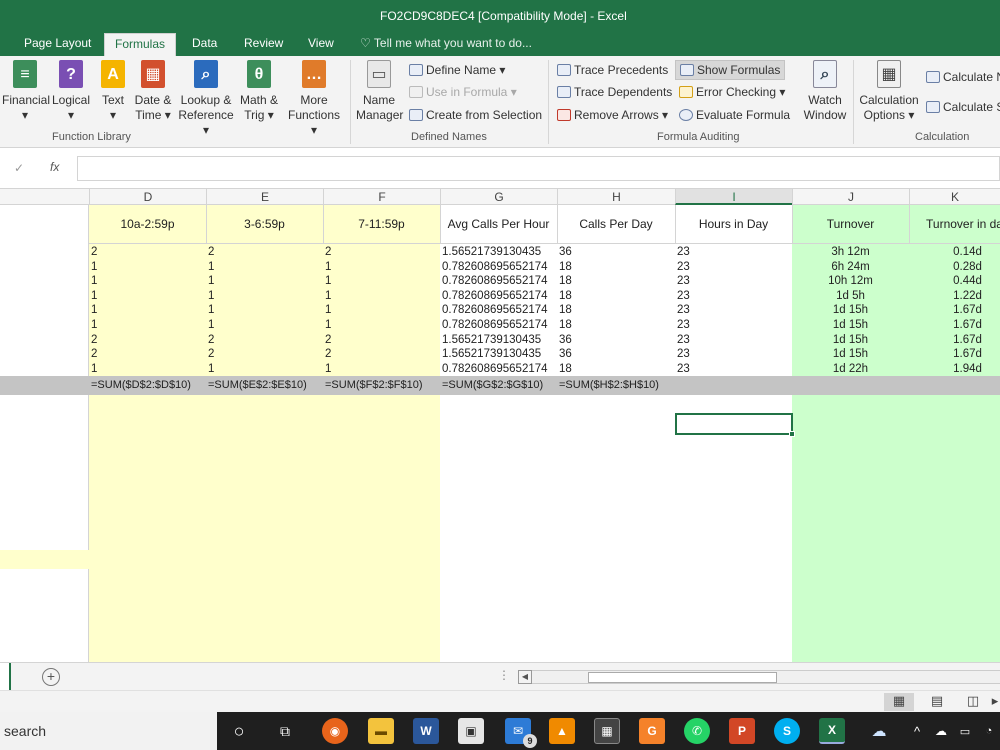 The width and height of the screenshot is (1000, 750). What do you see at coordinates (850, 369) in the screenshot?
I see `table-cell: 1d 22h` at bounding box center [850, 369].